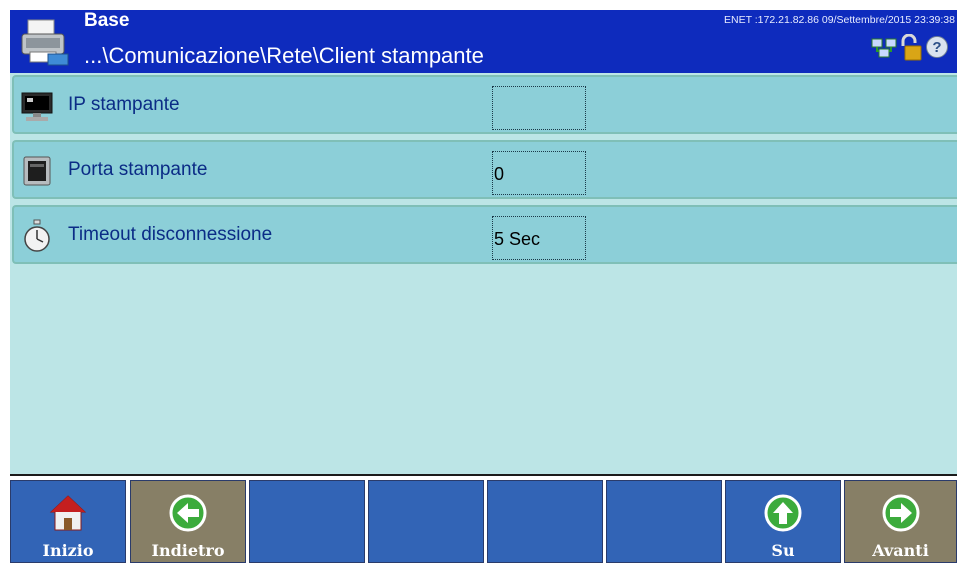 The width and height of the screenshot is (957, 563). I want to click on row-printer-ip: IP stampante, so click(484, 104).